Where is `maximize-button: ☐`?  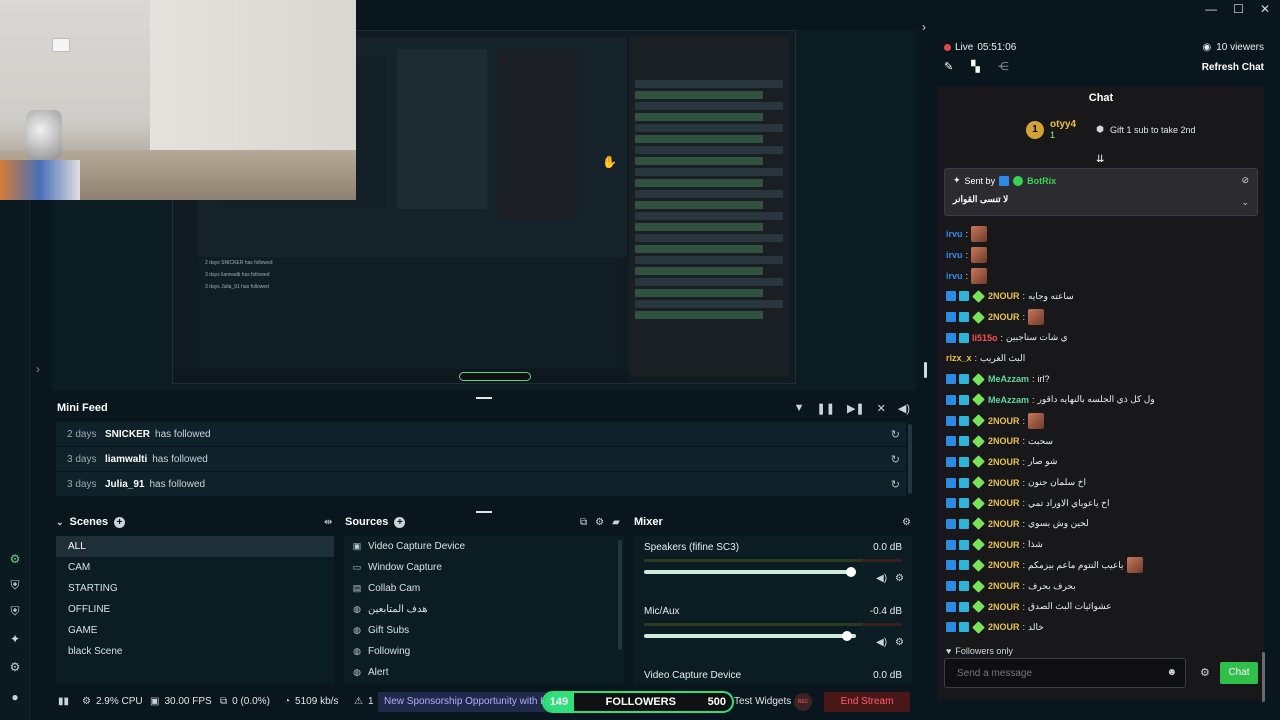
maximize-button: ☐ is located at coordinates (1238, 9).